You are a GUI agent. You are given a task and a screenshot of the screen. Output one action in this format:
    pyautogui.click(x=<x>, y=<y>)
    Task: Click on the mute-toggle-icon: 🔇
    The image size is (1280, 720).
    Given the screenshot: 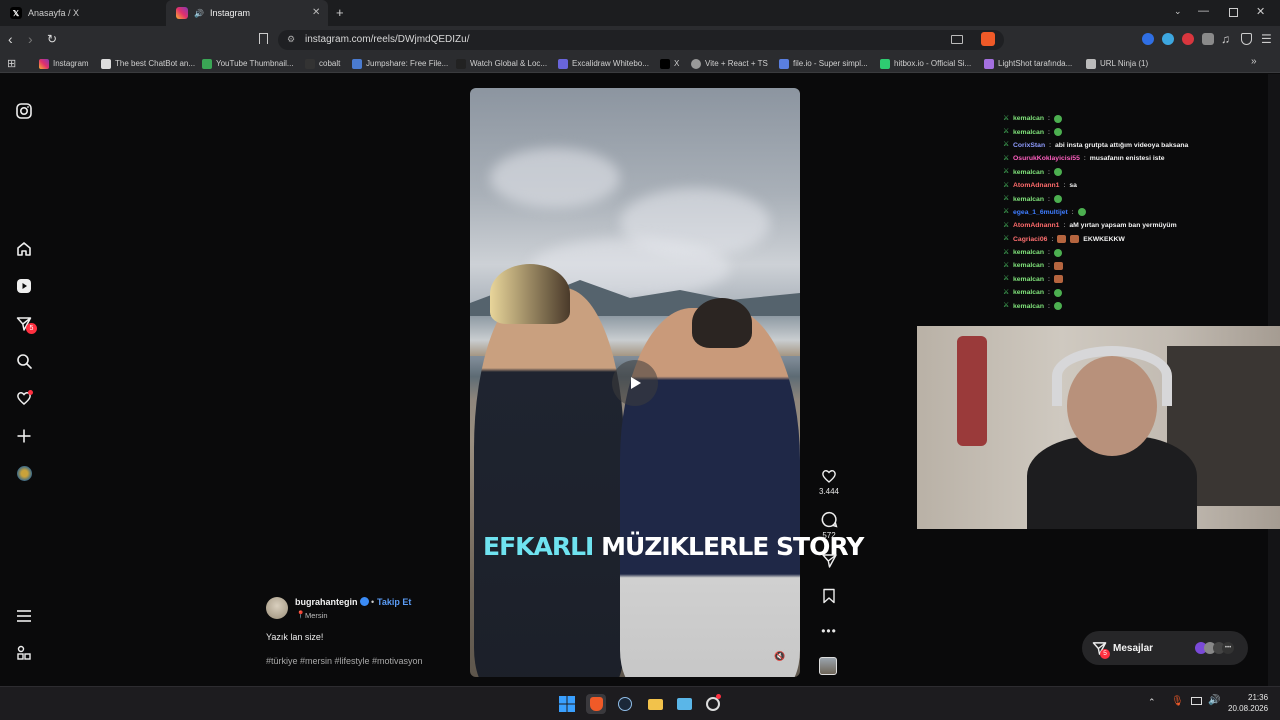 What is the action you would take?
    pyautogui.click(x=779, y=656)
    